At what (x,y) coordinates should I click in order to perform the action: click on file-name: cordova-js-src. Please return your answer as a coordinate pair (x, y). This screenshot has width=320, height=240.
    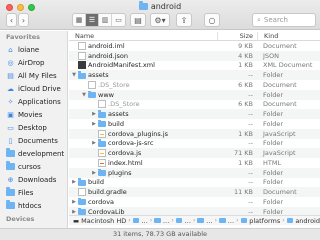
    Looking at the image, I should click on (131, 143).